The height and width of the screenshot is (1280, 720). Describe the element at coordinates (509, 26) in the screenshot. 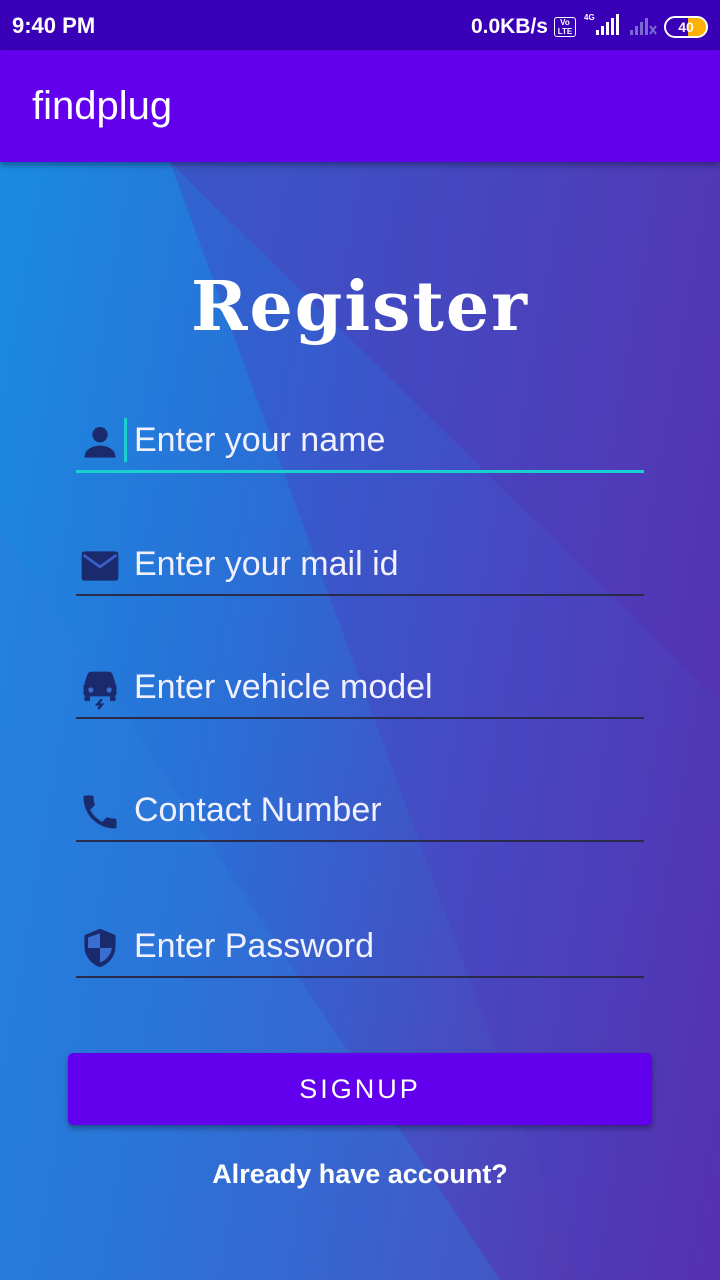

I see `network-speed: 0.0KB/s` at that location.